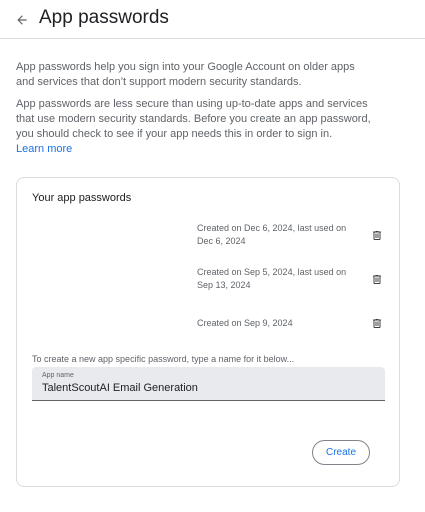 The image size is (425, 512). What do you see at coordinates (245, 323) in the screenshot?
I see `password-info: Created on Sep 9, 2024` at bounding box center [245, 323].